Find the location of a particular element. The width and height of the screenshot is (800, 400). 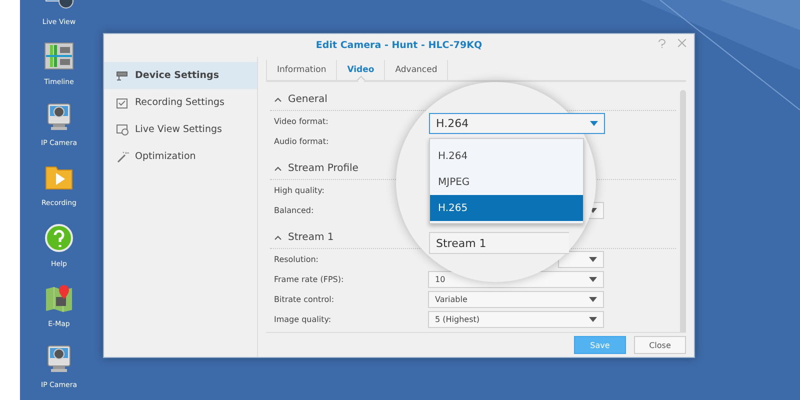

dropdown-option: H.264 is located at coordinates (506, 156).